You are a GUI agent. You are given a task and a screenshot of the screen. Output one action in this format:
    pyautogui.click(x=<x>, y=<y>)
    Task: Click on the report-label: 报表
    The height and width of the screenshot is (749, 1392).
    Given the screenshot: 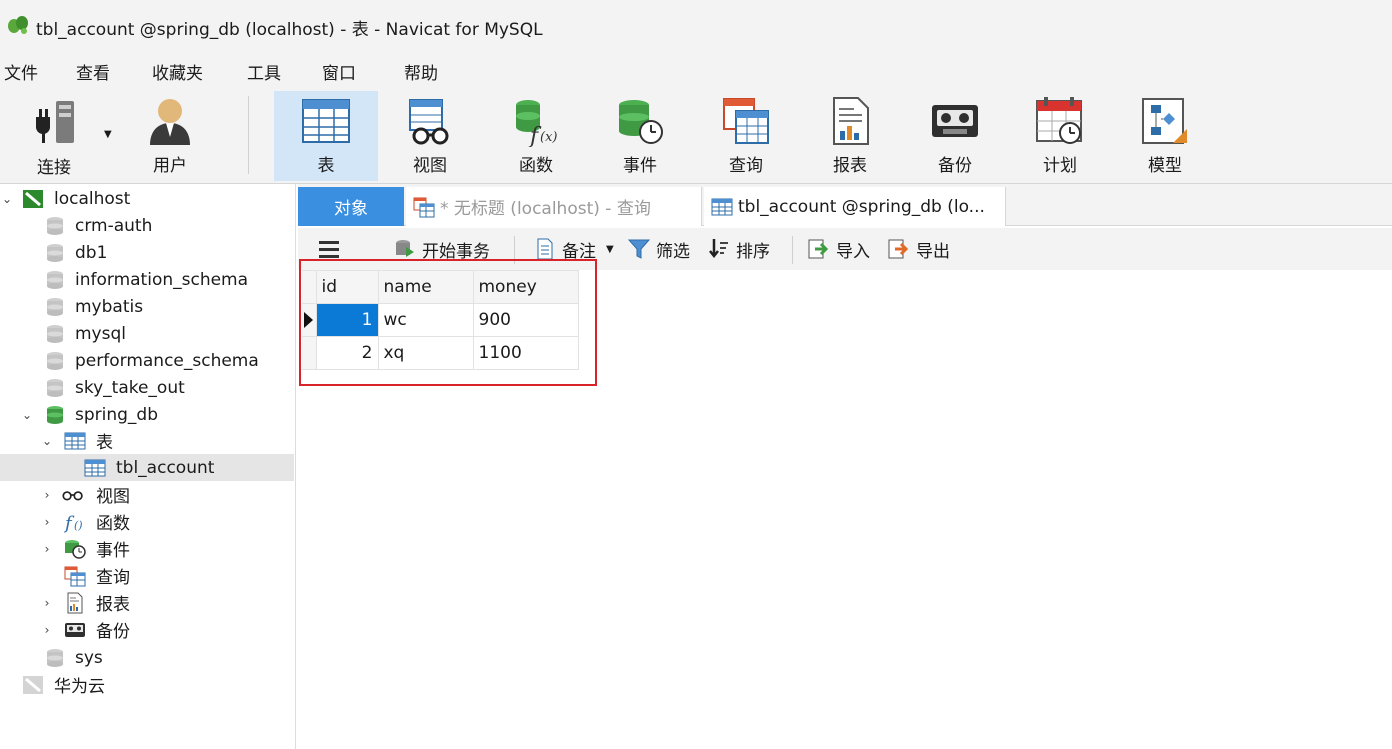 What is the action you would take?
    pyautogui.click(x=850, y=166)
    